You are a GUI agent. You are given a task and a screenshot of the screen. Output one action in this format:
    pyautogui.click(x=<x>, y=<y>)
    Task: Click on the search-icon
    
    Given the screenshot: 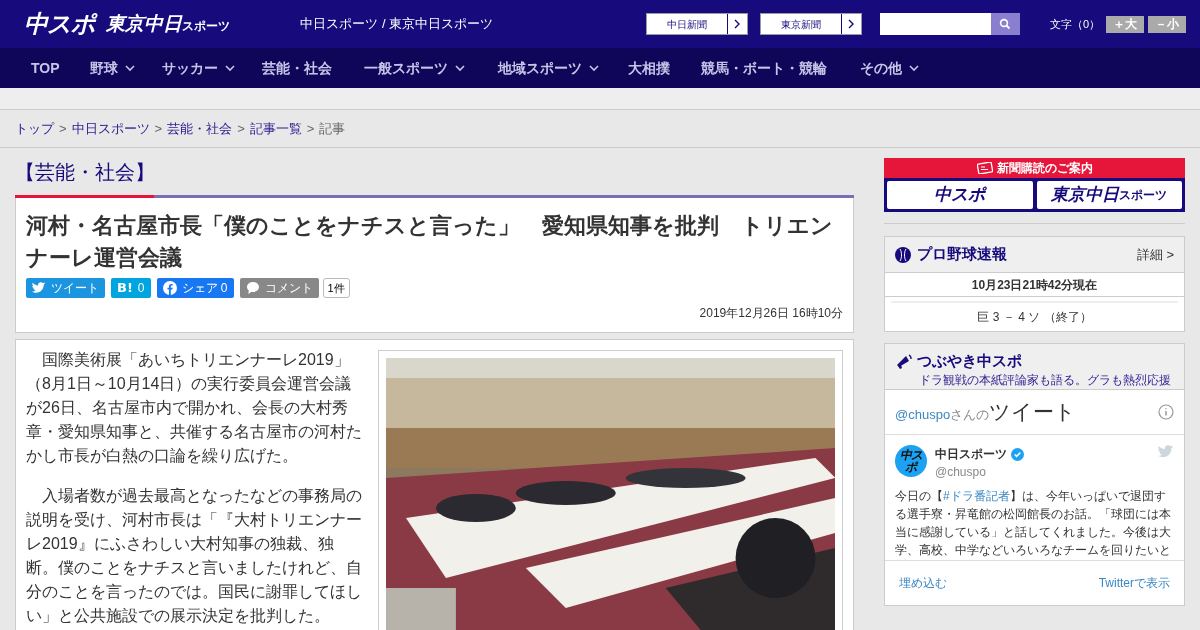 What is the action you would take?
    pyautogui.click(x=1005, y=24)
    